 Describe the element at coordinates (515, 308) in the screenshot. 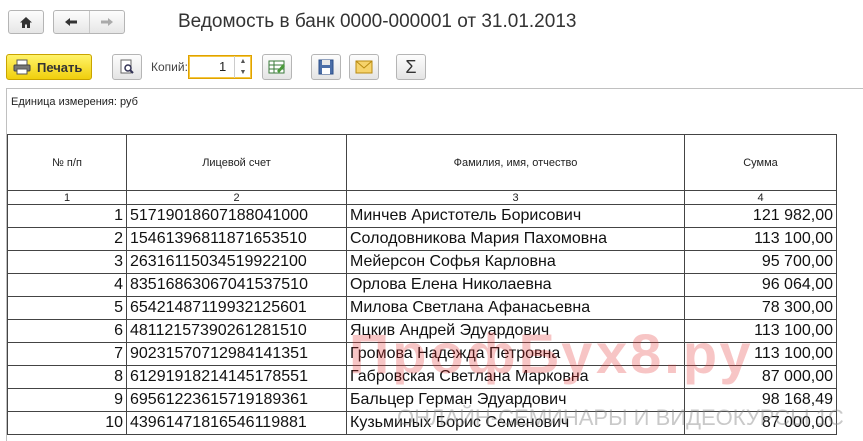

I see `employee-name: Милова Светлана Афанасьевна` at that location.